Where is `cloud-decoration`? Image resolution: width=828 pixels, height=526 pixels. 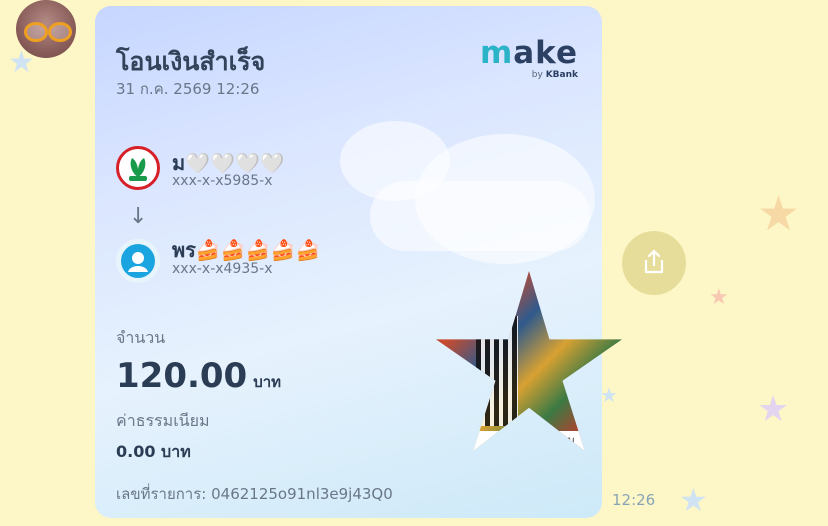 cloud-decoration is located at coordinates (480, 216).